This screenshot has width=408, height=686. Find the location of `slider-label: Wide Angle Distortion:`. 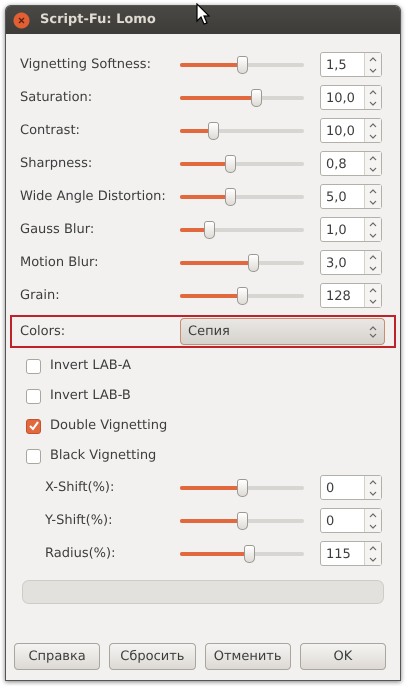

slider-label: Wide Angle Distortion: is located at coordinates (93, 197).